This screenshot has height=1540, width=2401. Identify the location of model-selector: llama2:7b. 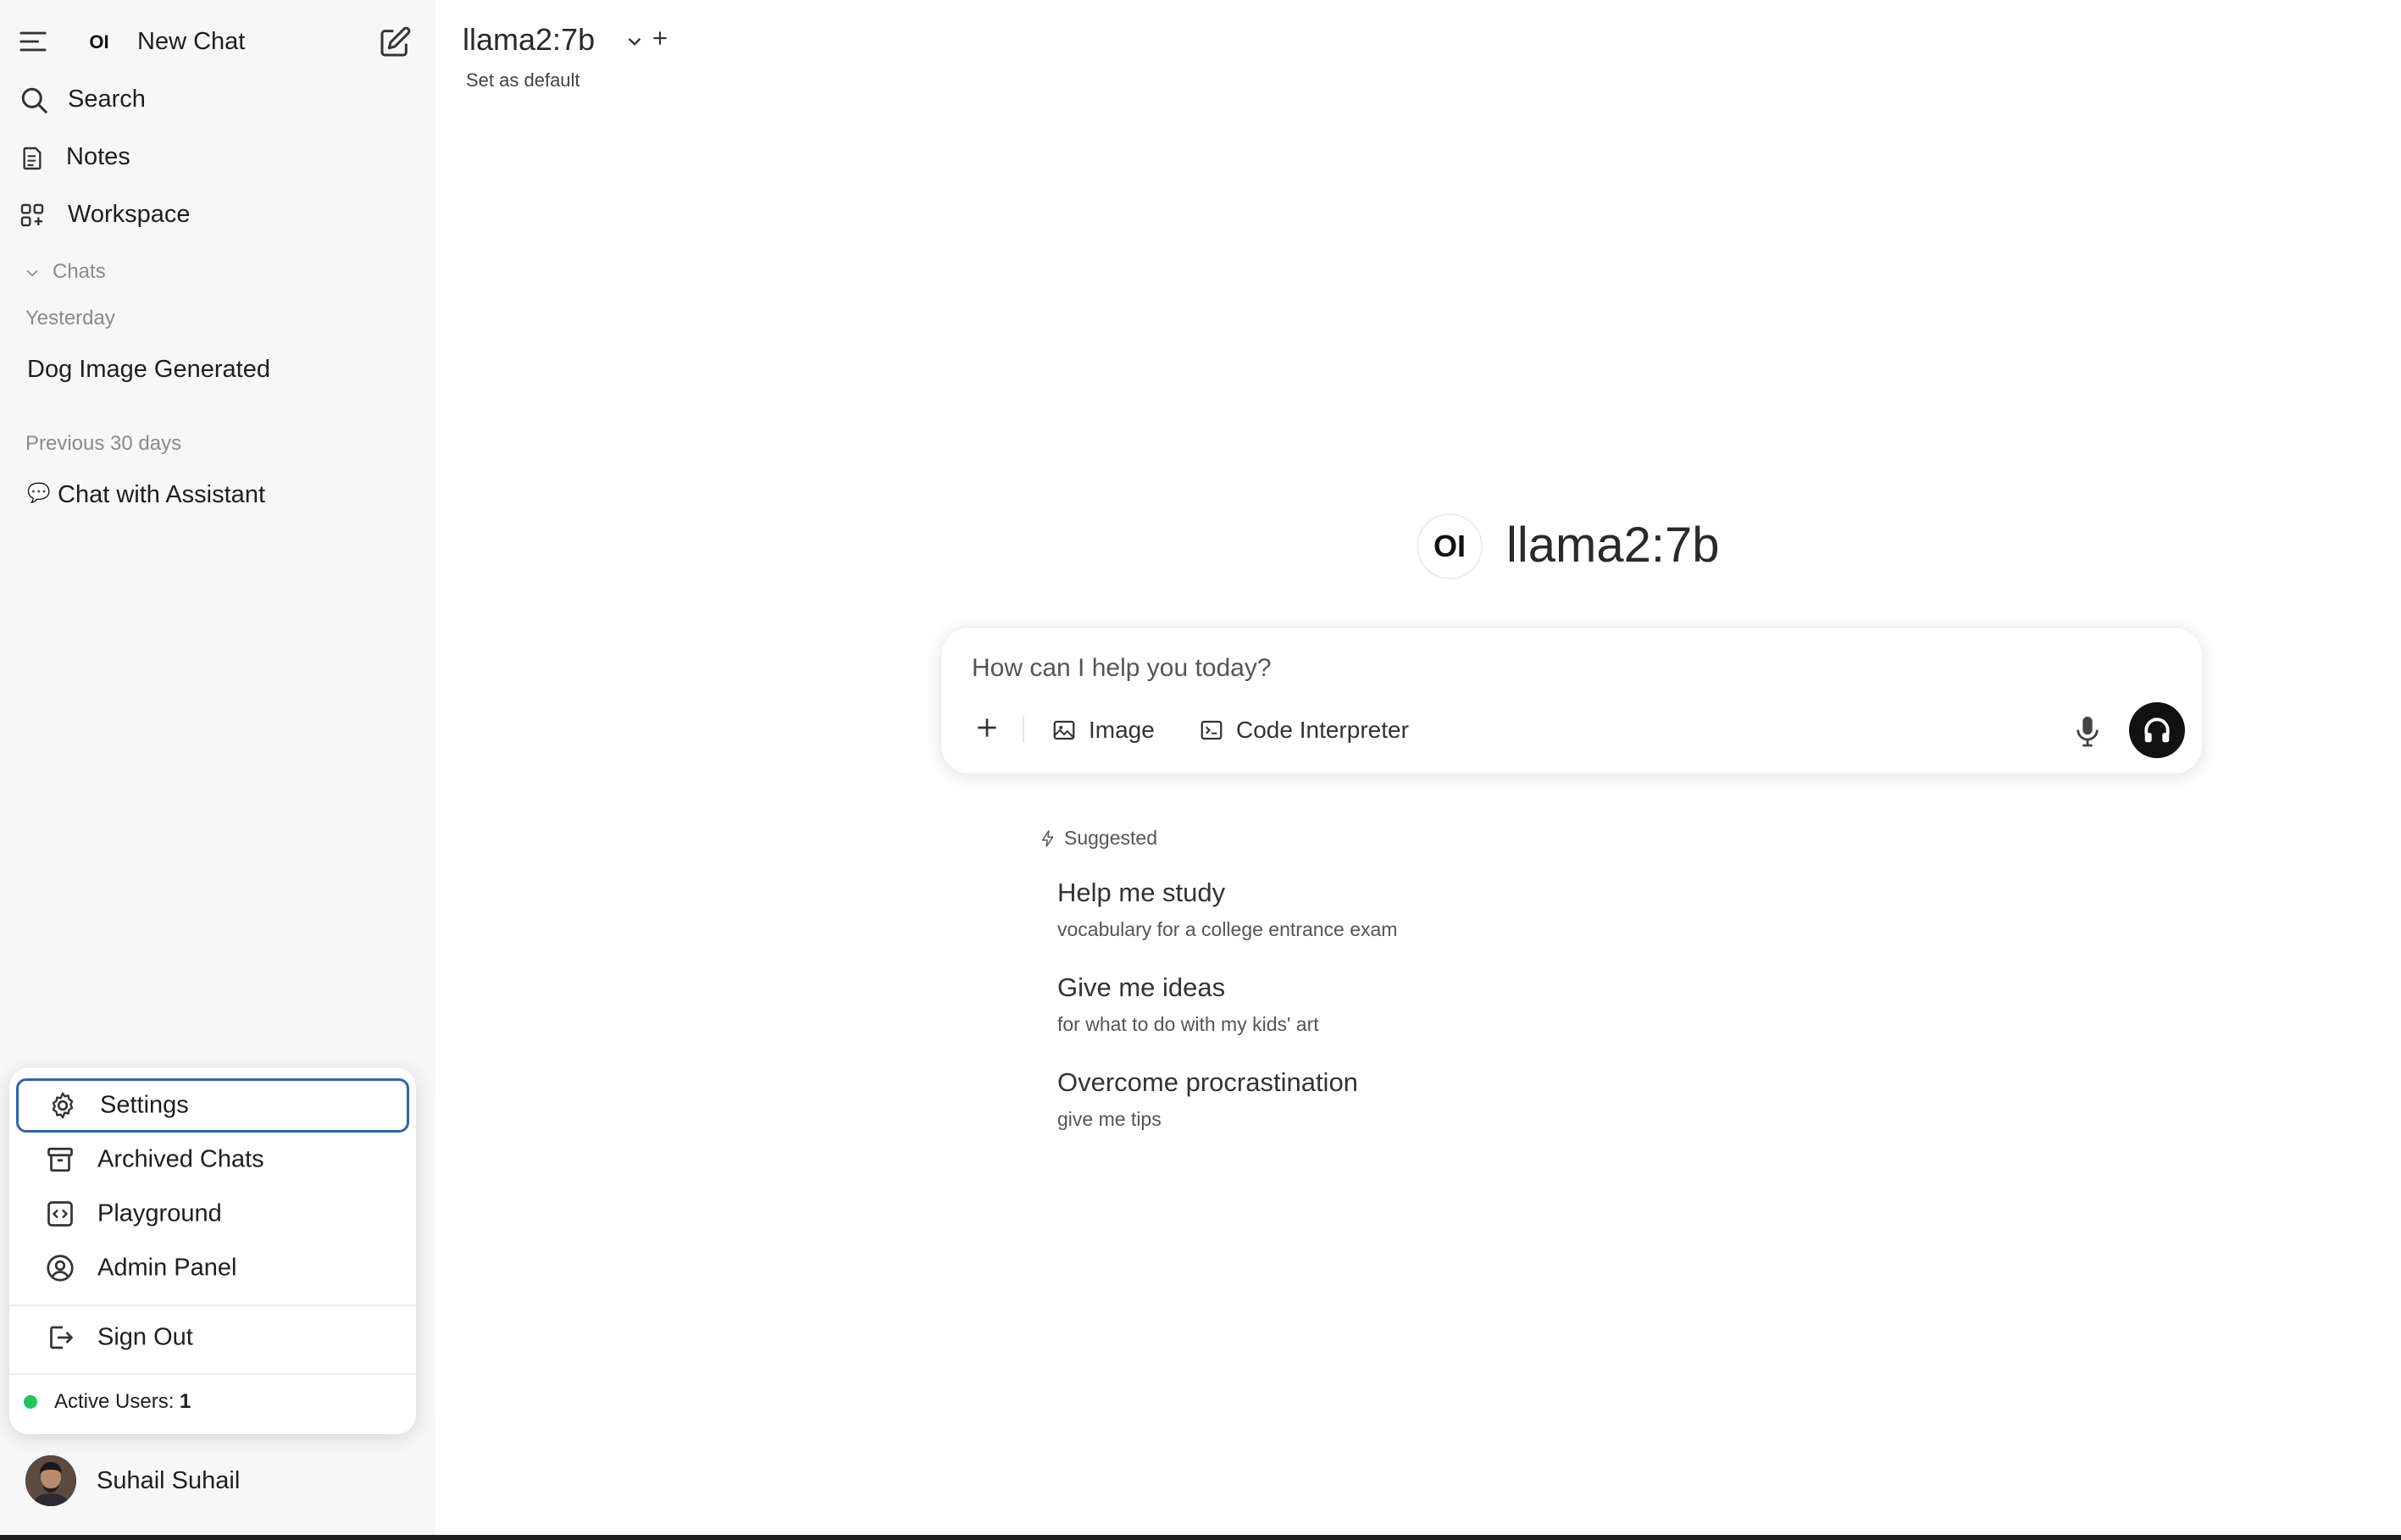
(559, 40).